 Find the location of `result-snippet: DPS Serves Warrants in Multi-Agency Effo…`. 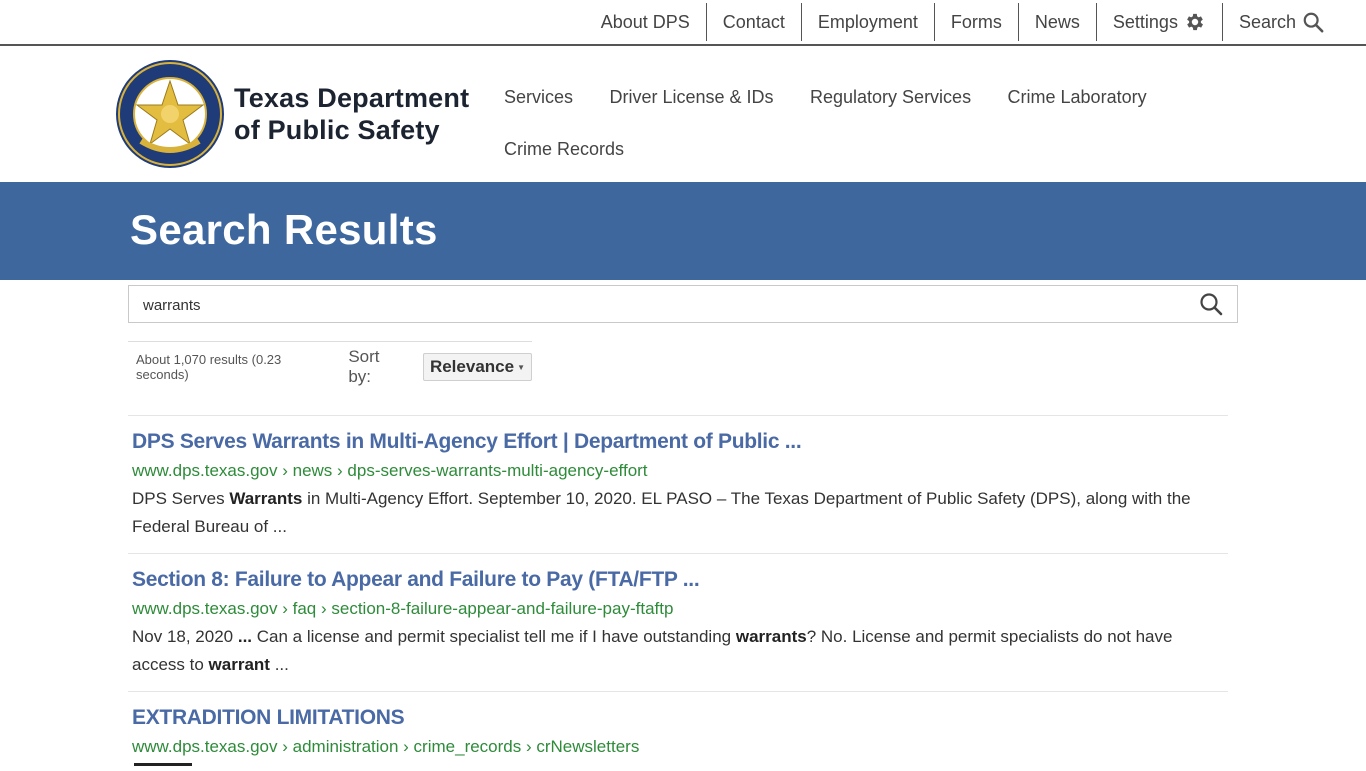

result-snippet: DPS Serves Warrants in Multi-Agency Effo… is located at coordinates (678, 513).